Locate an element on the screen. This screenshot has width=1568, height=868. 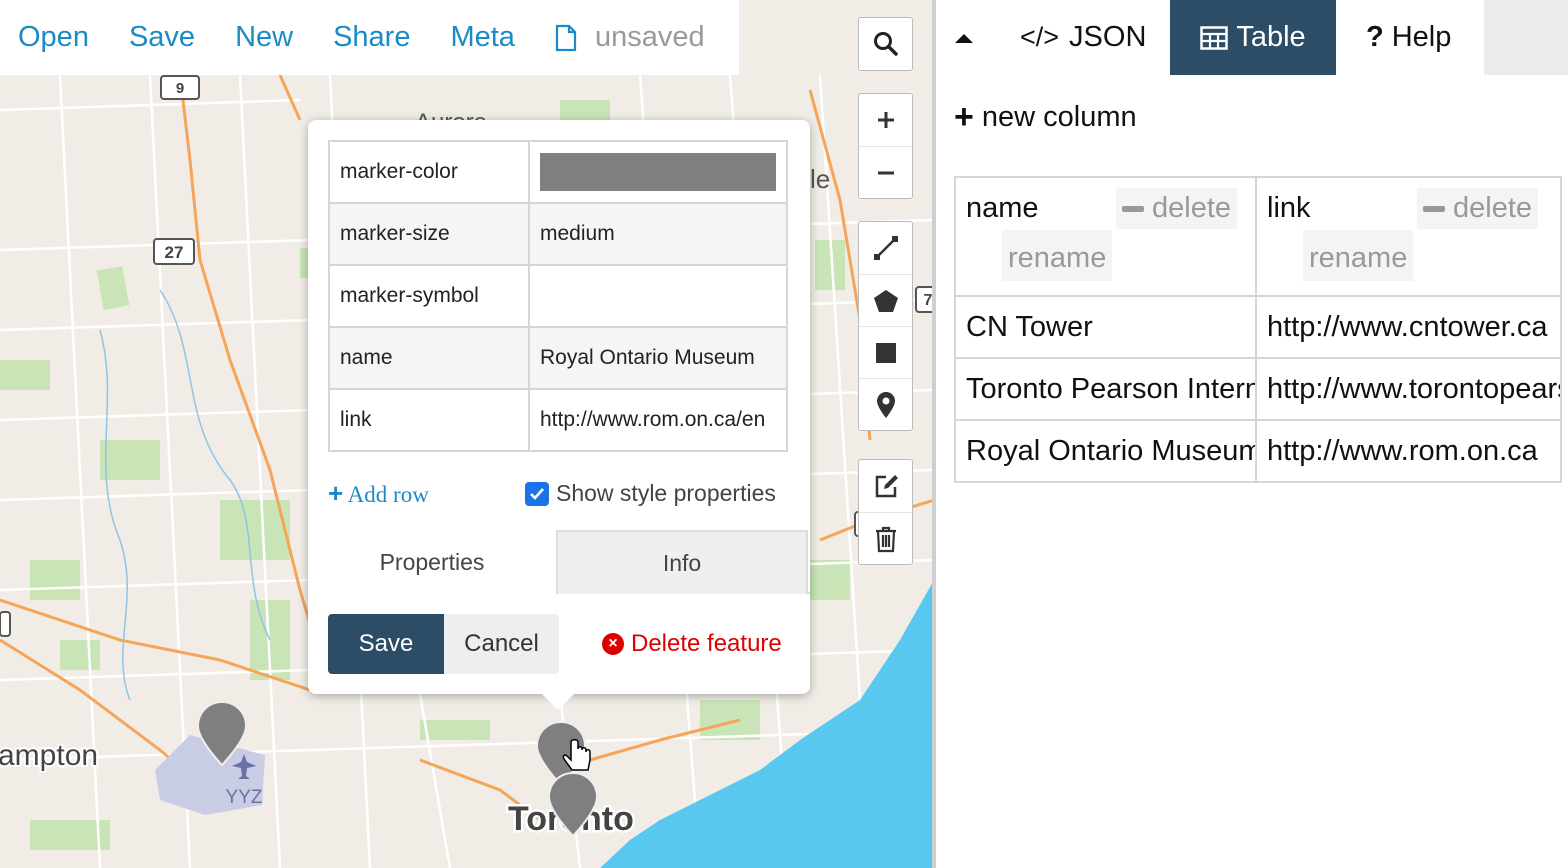
property-value: Royal Ontario Museum is located at coordinates (658, 358).